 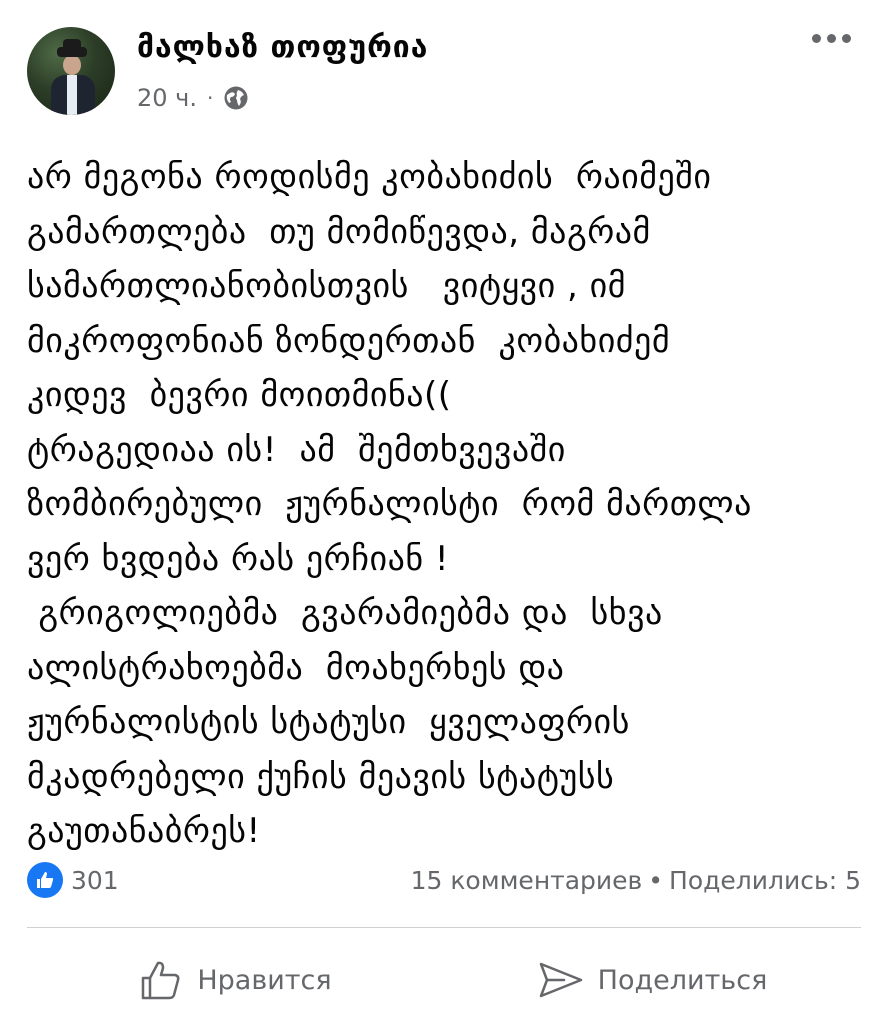 What do you see at coordinates (264, 980) in the screenshot?
I see `like-button-label: Нравится` at bounding box center [264, 980].